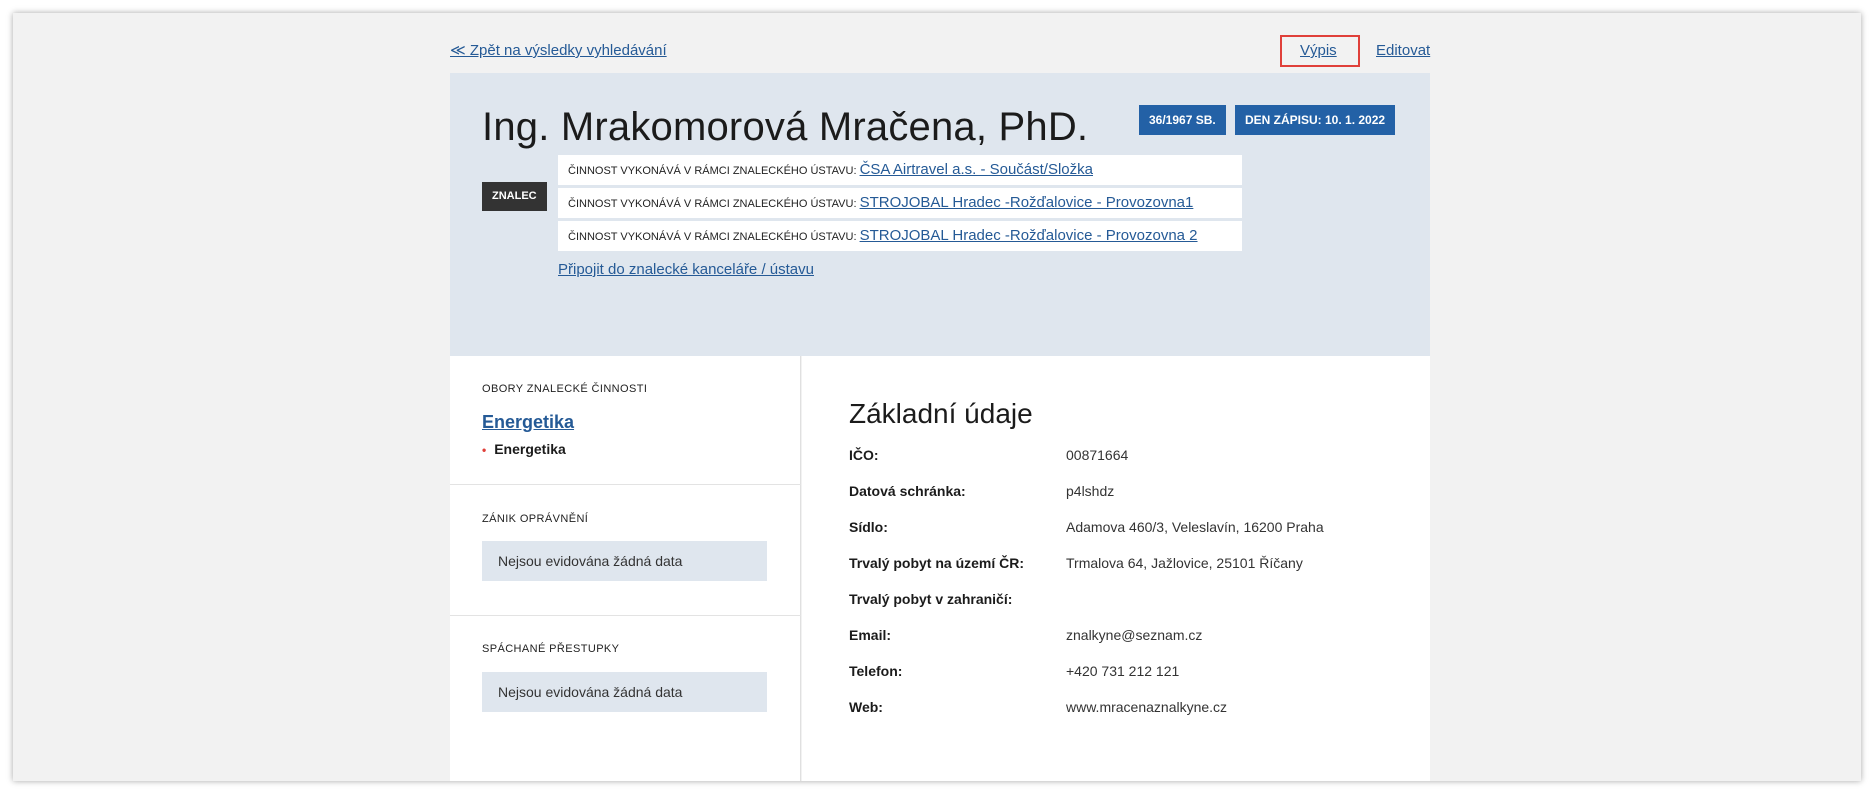 The image size is (1873, 793). What do you see at coordinates (528, 422) in the screenshot?
I see `field-energetika-link: Energetika` at bounding box center [528, 422].